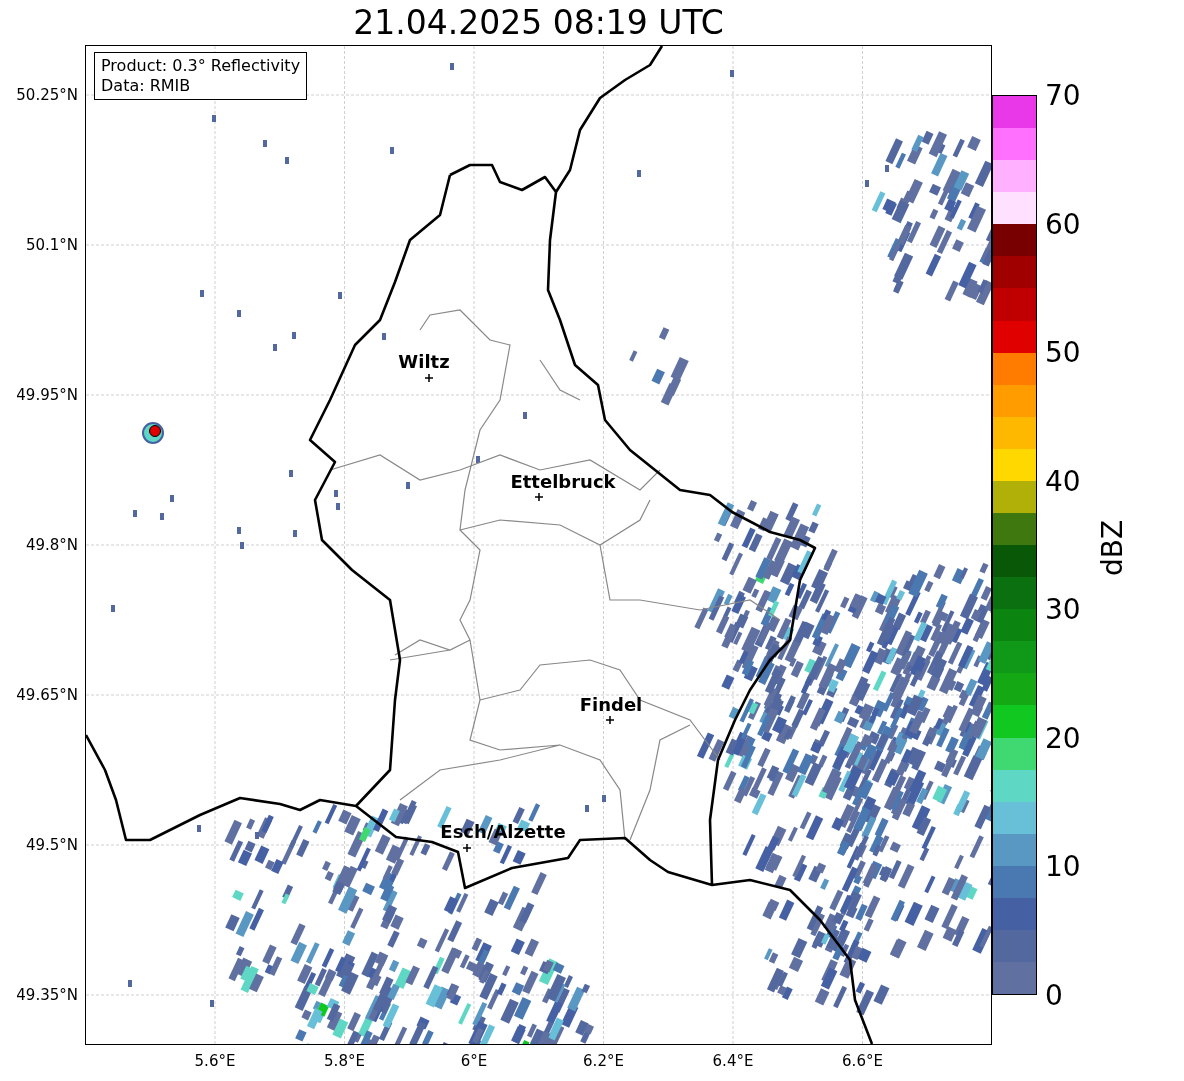  What do you see at coordinates (1054, 995) in the screenshot?
I see `colorbar-tick-label: 0` at bounding box center [1054, 995].